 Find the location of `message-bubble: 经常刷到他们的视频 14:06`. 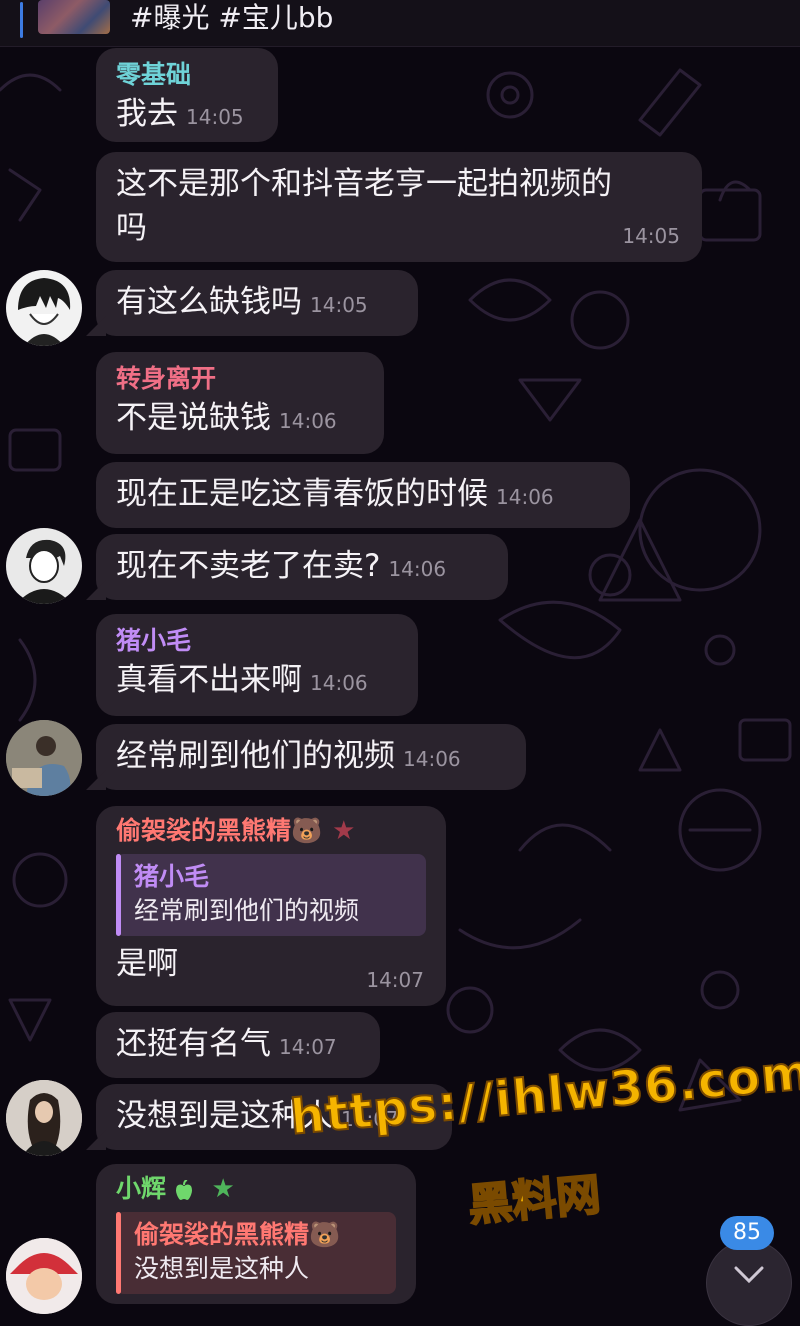

message-bubble: 经常刷到他们的视频 14:06 is located at coordinates (311, 757).